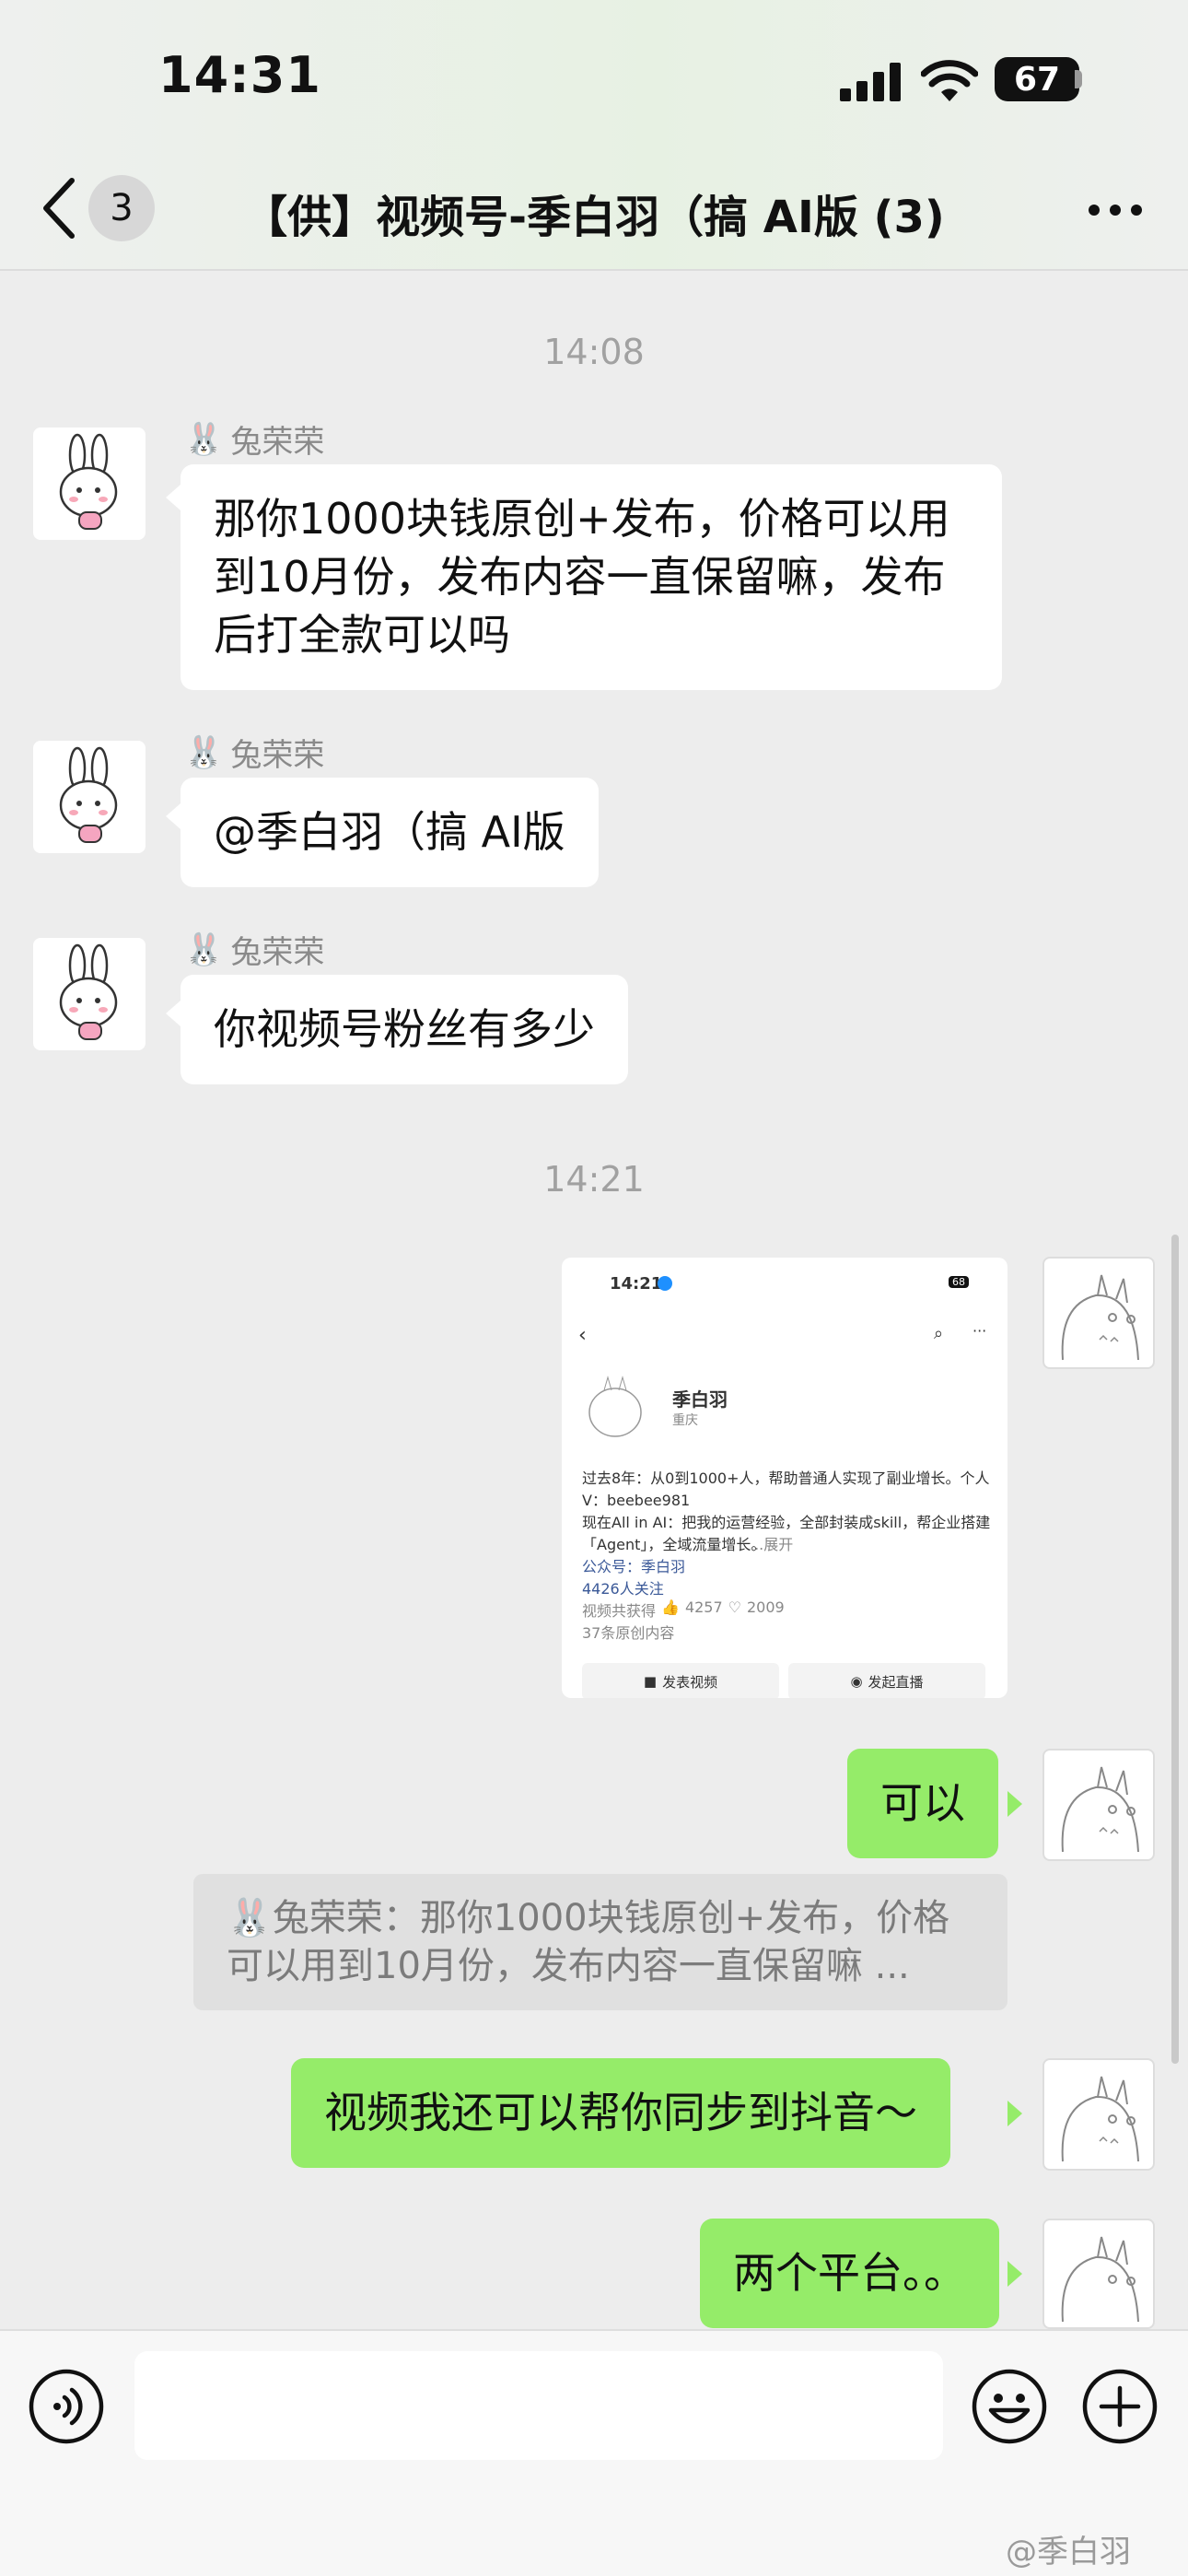 The height and width of the screenshot is (2576, 1188). I want to click on shot-expand: ...展开, so click(772, 1544).